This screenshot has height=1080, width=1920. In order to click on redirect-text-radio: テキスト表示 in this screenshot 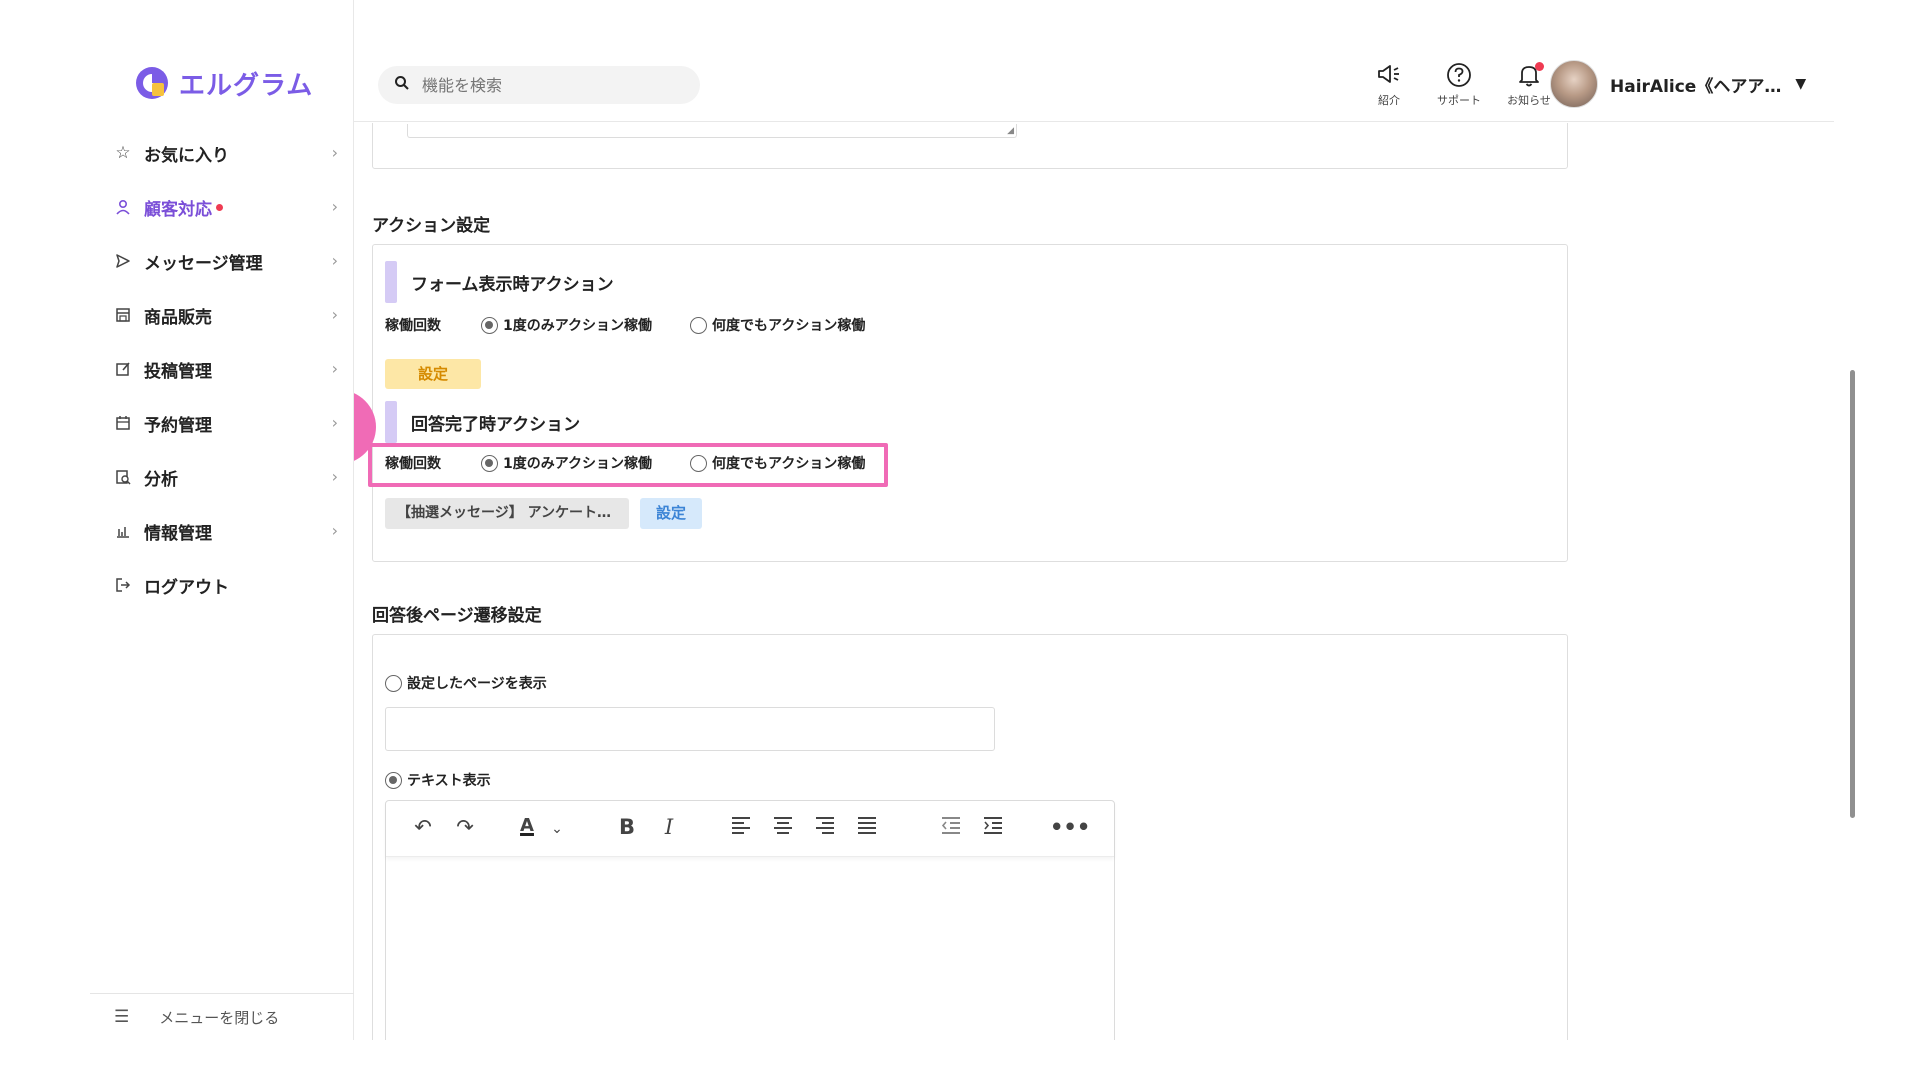, I will do `click(457, 780)`.